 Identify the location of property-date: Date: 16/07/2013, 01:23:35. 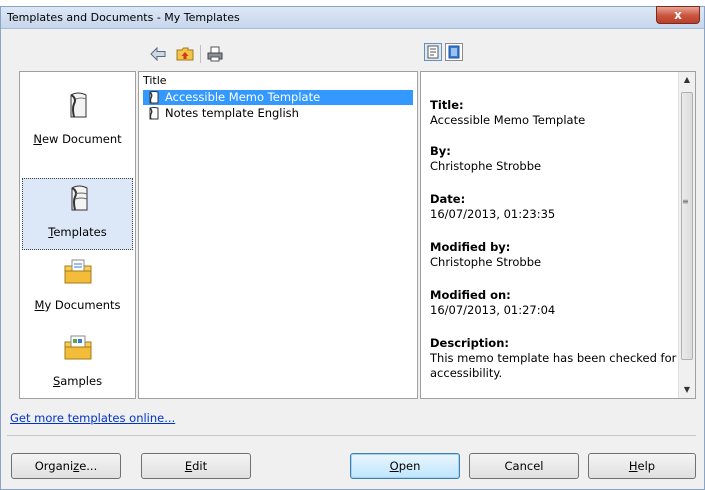
(493, 206).